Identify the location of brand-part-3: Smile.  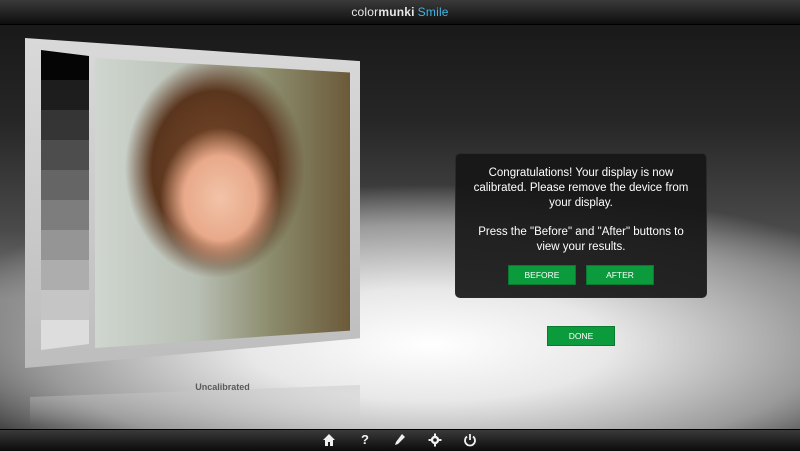
(433, 12).